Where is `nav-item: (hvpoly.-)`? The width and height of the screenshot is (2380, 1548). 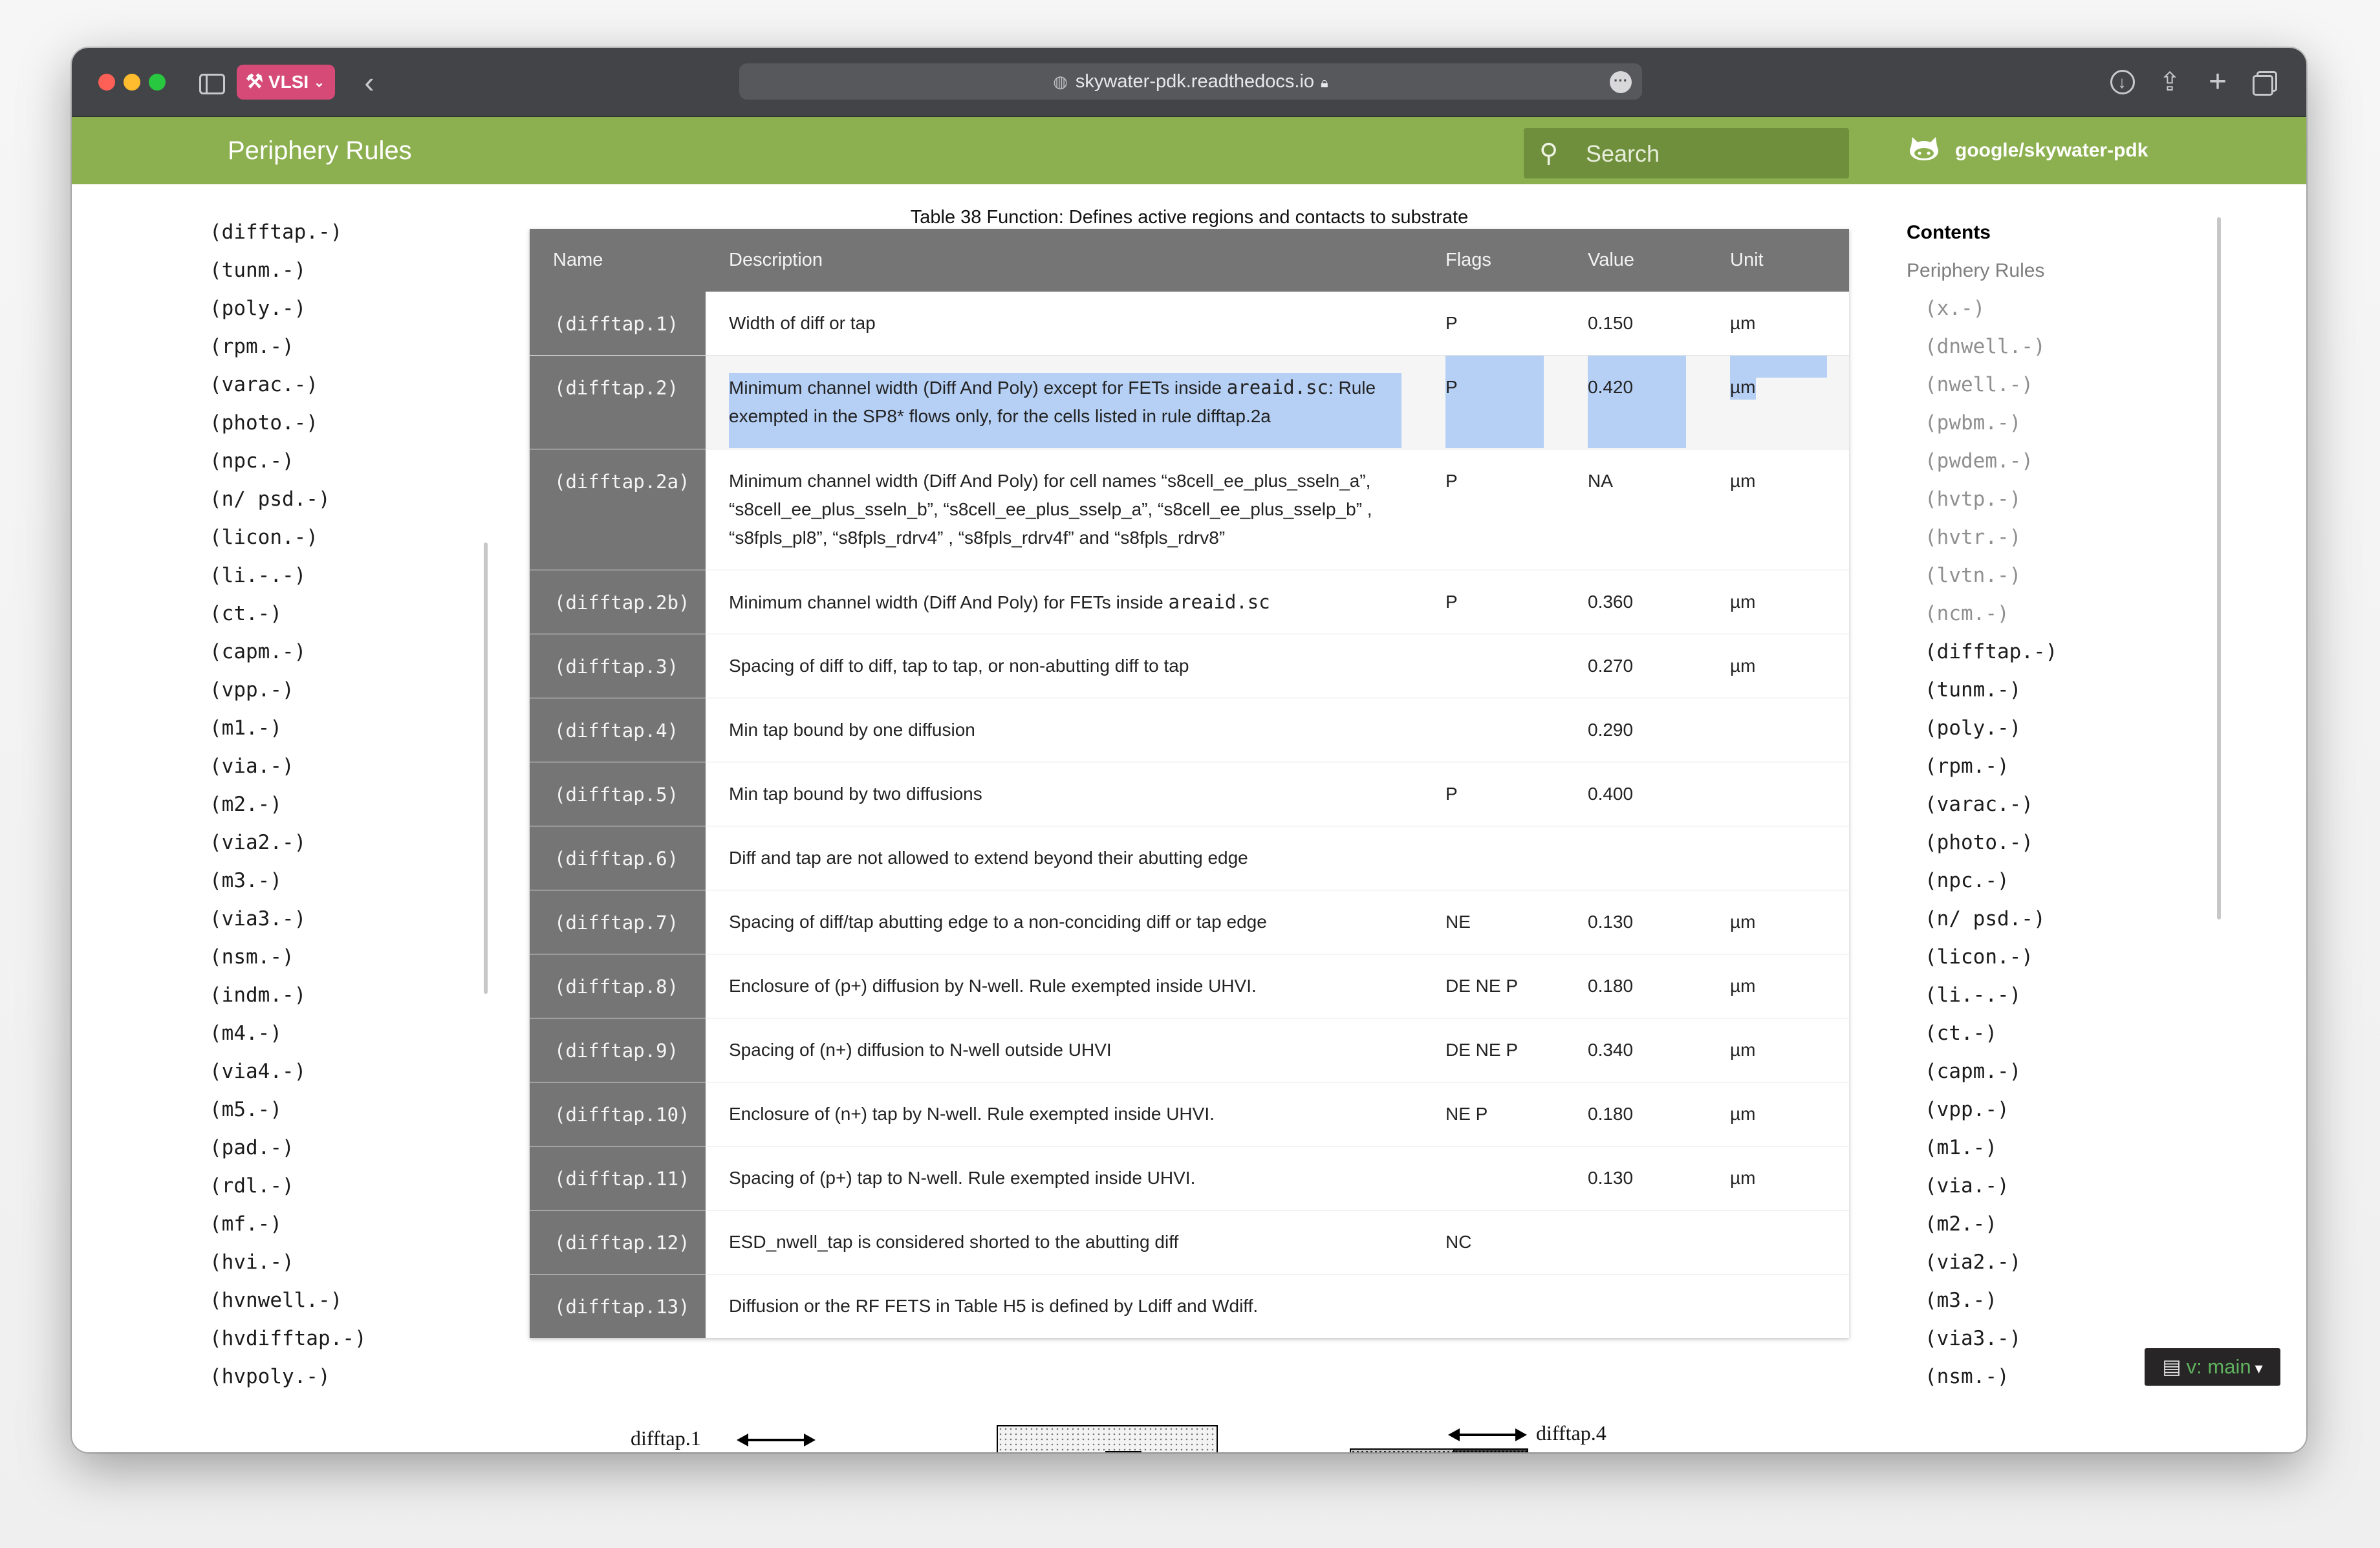
nav-item: (hvpoly.-) is located at coordinates (339, 1377).